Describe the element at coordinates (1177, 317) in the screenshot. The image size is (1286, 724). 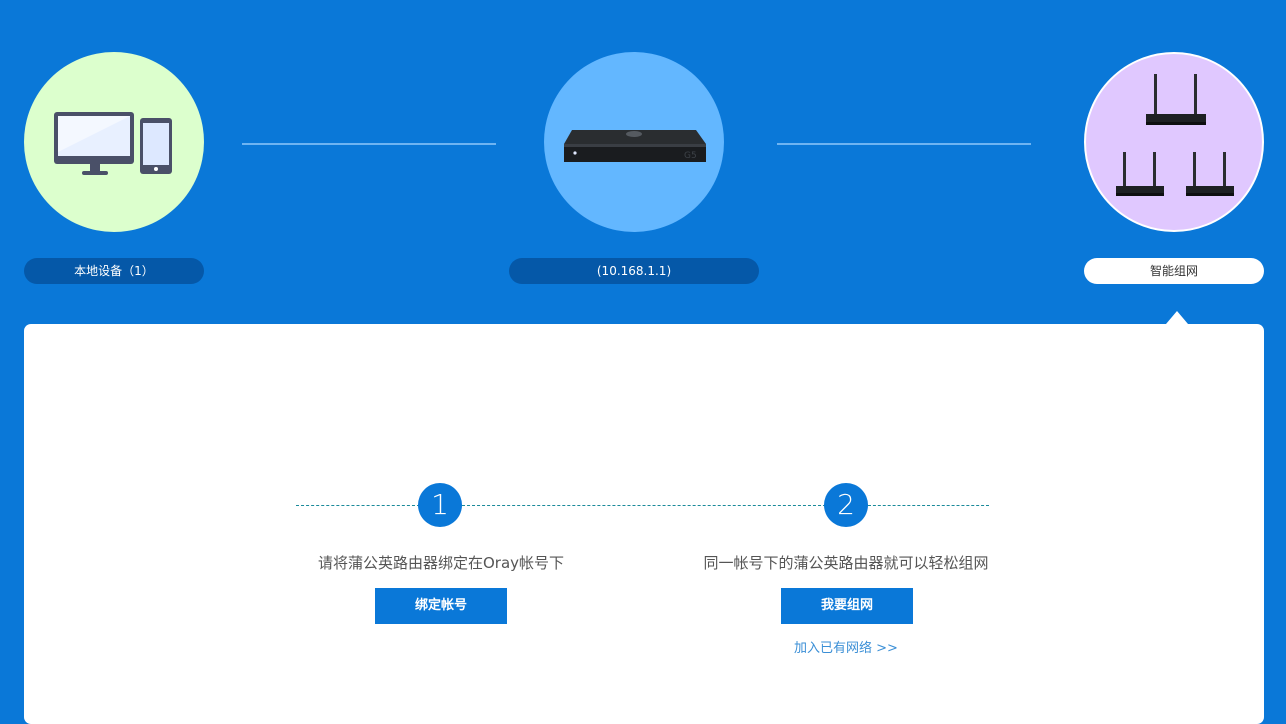
I see `panel-pointer-arrow` at that location.